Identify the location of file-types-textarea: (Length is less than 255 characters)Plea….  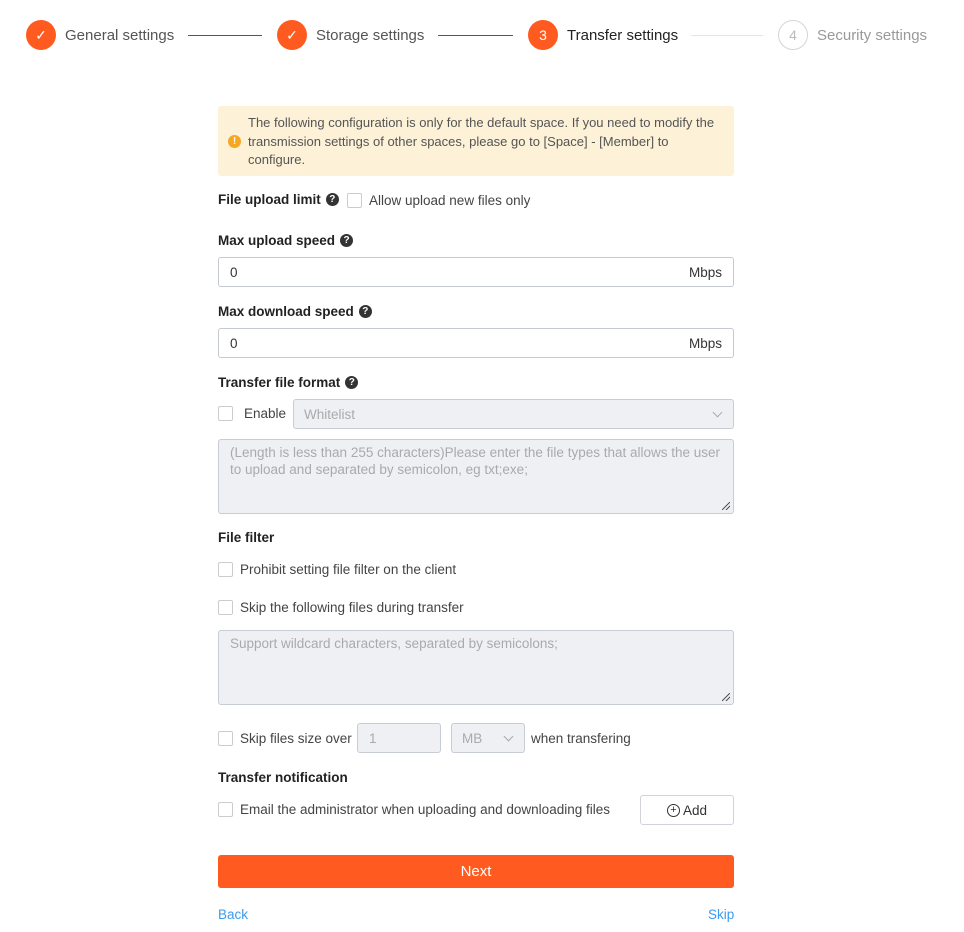
(476, 476).